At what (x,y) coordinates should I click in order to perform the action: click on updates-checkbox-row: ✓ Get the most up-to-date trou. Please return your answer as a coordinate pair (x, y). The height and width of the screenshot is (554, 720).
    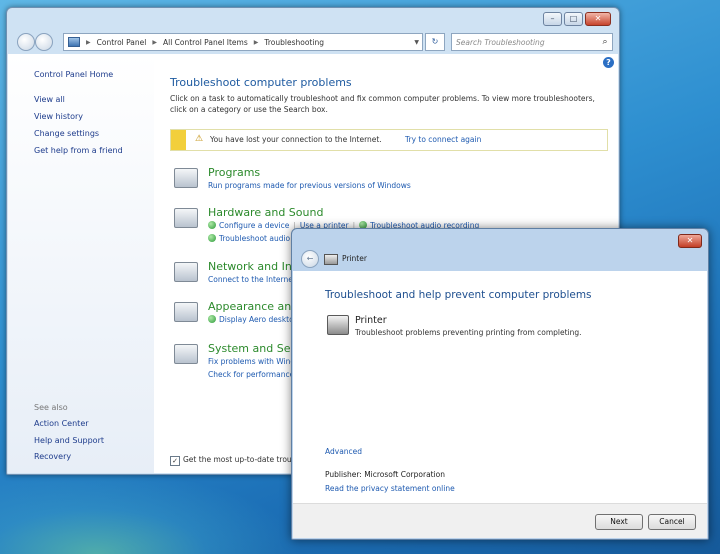
    Looking at the image, I should click on (231, 460).